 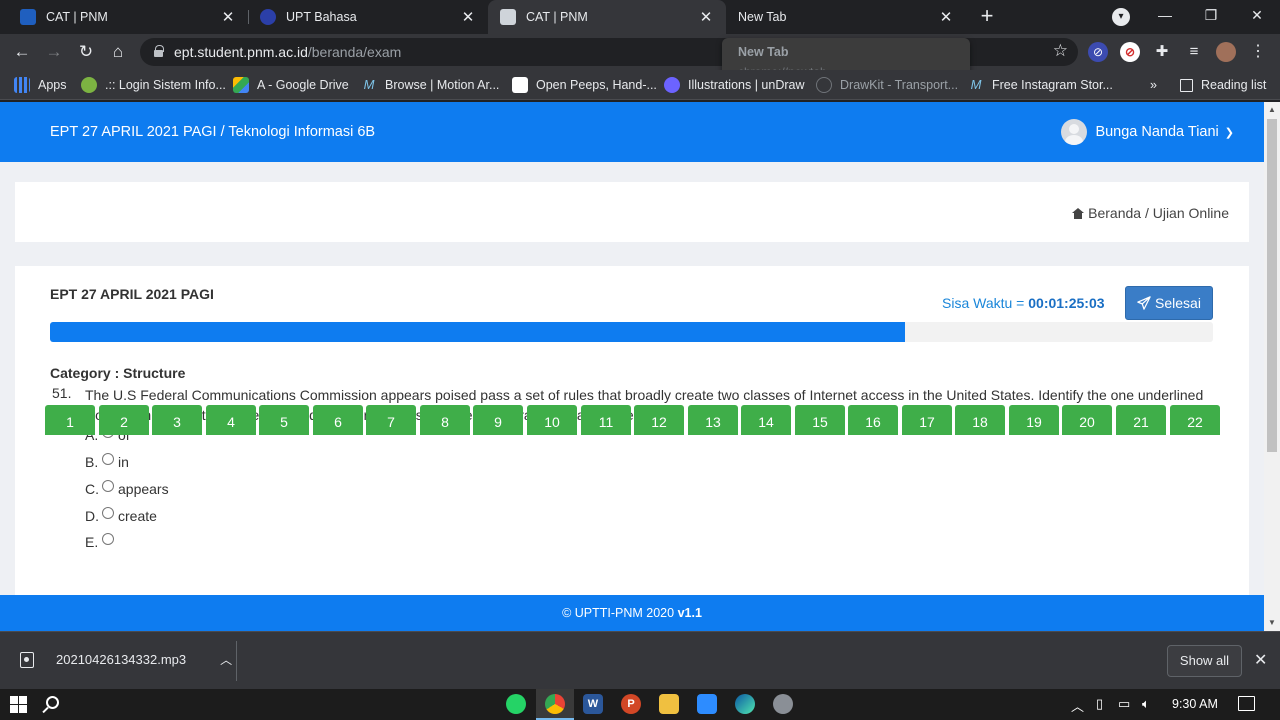 I want to click on question-number-button: 2, so click(x=124, y=420).